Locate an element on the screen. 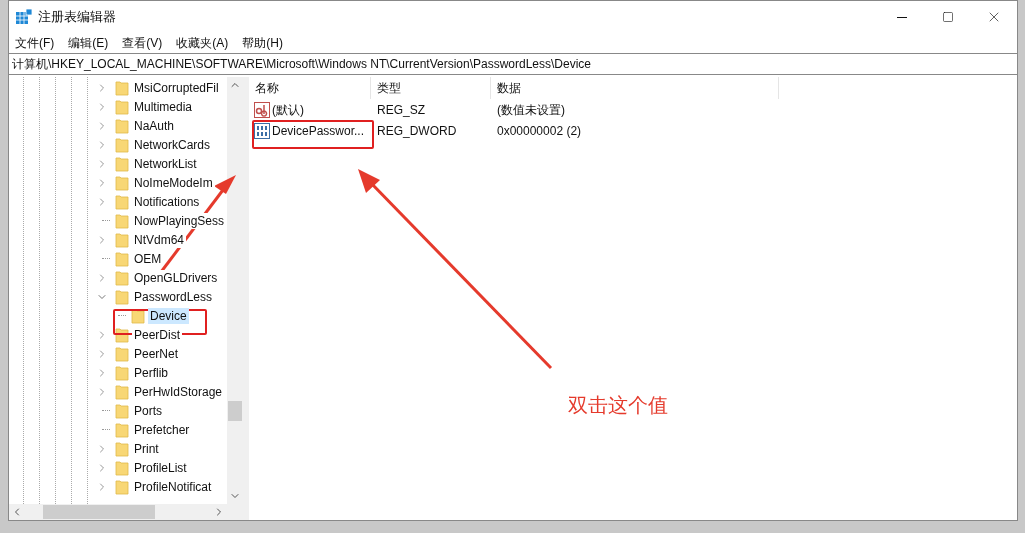 The width and height of the screenshot is (1025, 533). column-header: 数据 is located at coordinates (635, 88).